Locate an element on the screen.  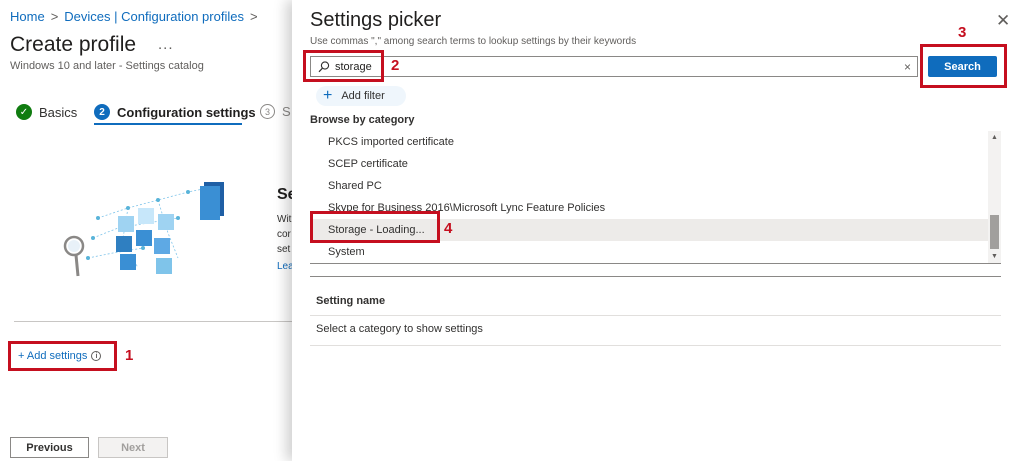
page-title: Create profile is located at coordinates (73, 44).